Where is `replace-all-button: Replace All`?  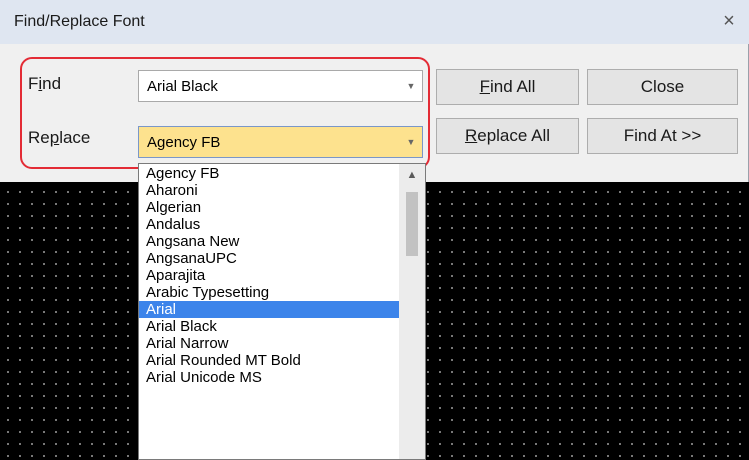
replace-all-button: Replace All is located at coordinates (507, 136).